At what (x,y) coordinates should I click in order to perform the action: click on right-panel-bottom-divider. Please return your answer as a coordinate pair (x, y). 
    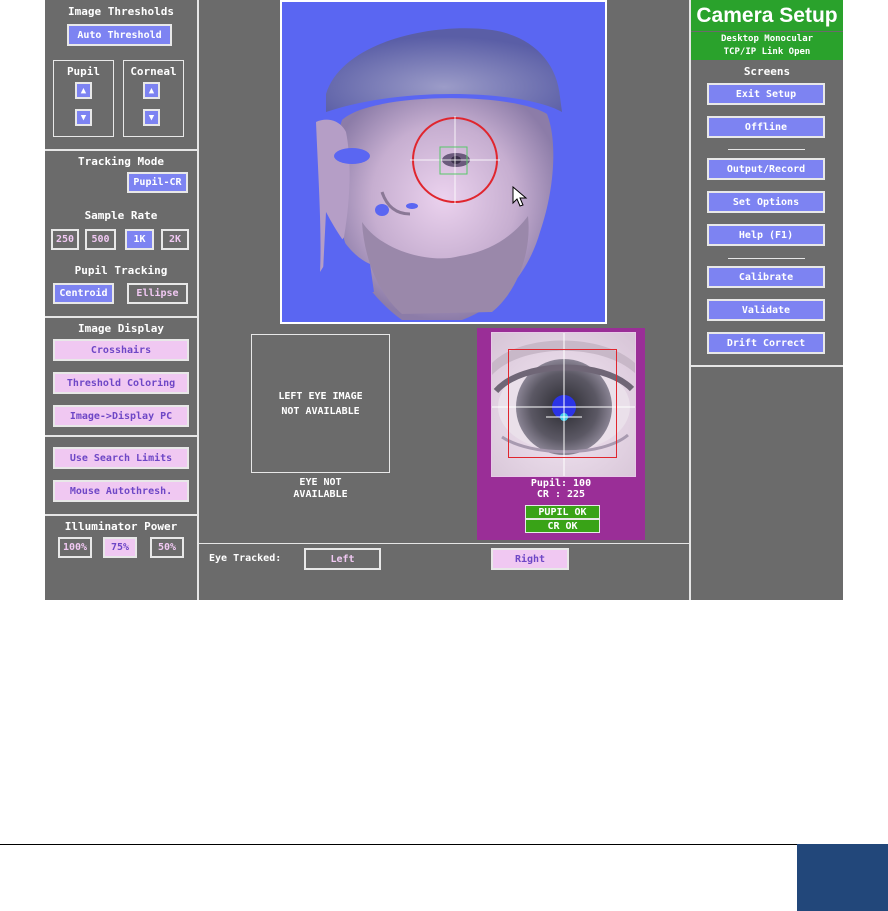
    Looking at the image, I should click on (767, 366).